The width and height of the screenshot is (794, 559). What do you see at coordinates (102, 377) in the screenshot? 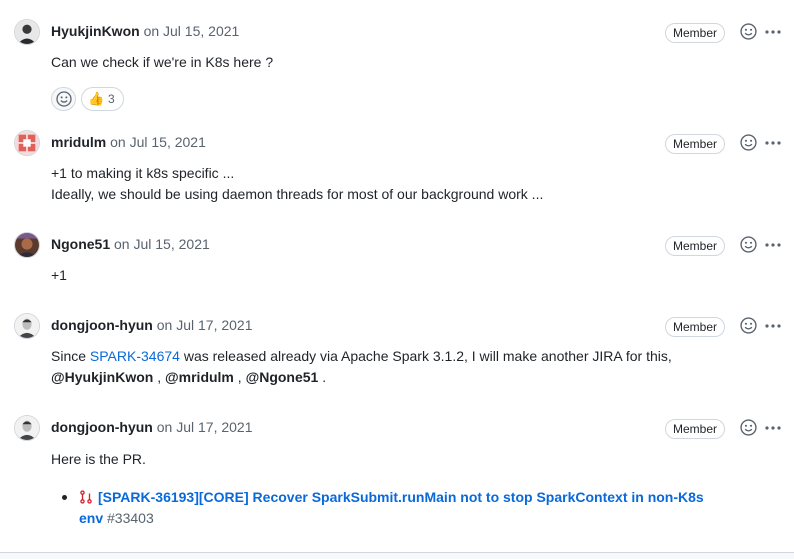
I see `mention-hyukjinkwon: @HyukjinKwon` at bounding box center [102, 377].